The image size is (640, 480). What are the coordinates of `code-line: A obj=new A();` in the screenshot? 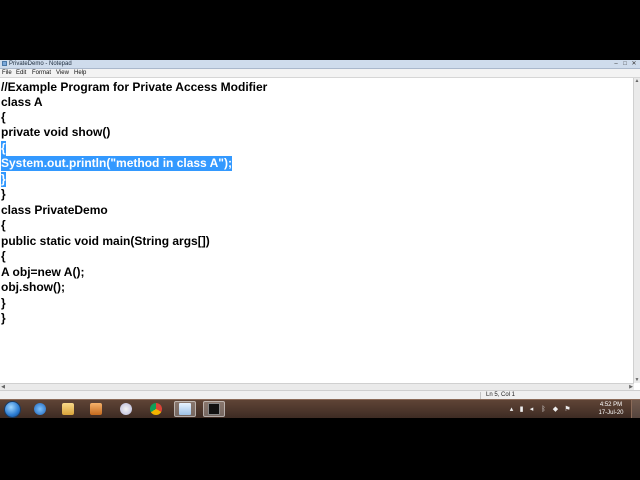 It's located at (42, 272).